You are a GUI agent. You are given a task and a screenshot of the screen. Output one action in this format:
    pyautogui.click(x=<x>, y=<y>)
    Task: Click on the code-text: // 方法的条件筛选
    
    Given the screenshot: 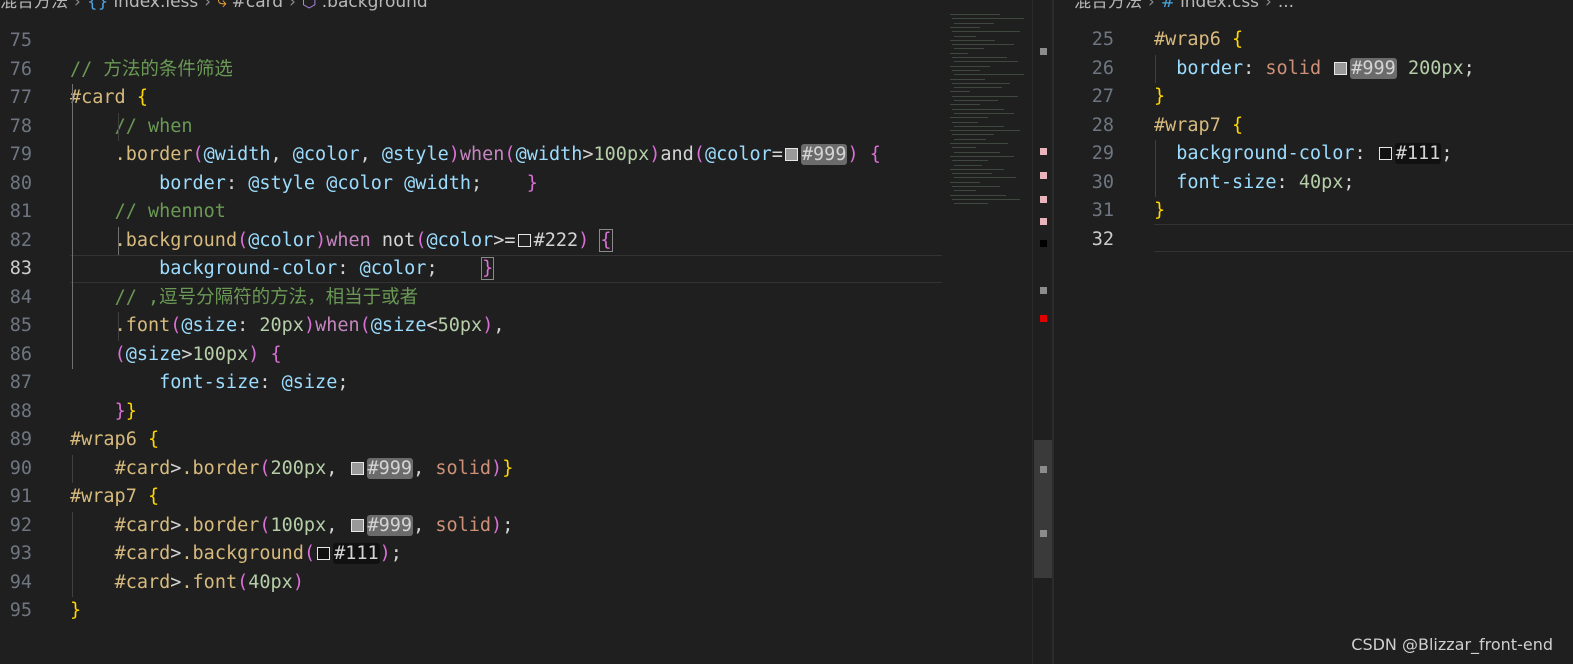 What is the action you would take?
    pyautogui.click(x=151, y=70)
    